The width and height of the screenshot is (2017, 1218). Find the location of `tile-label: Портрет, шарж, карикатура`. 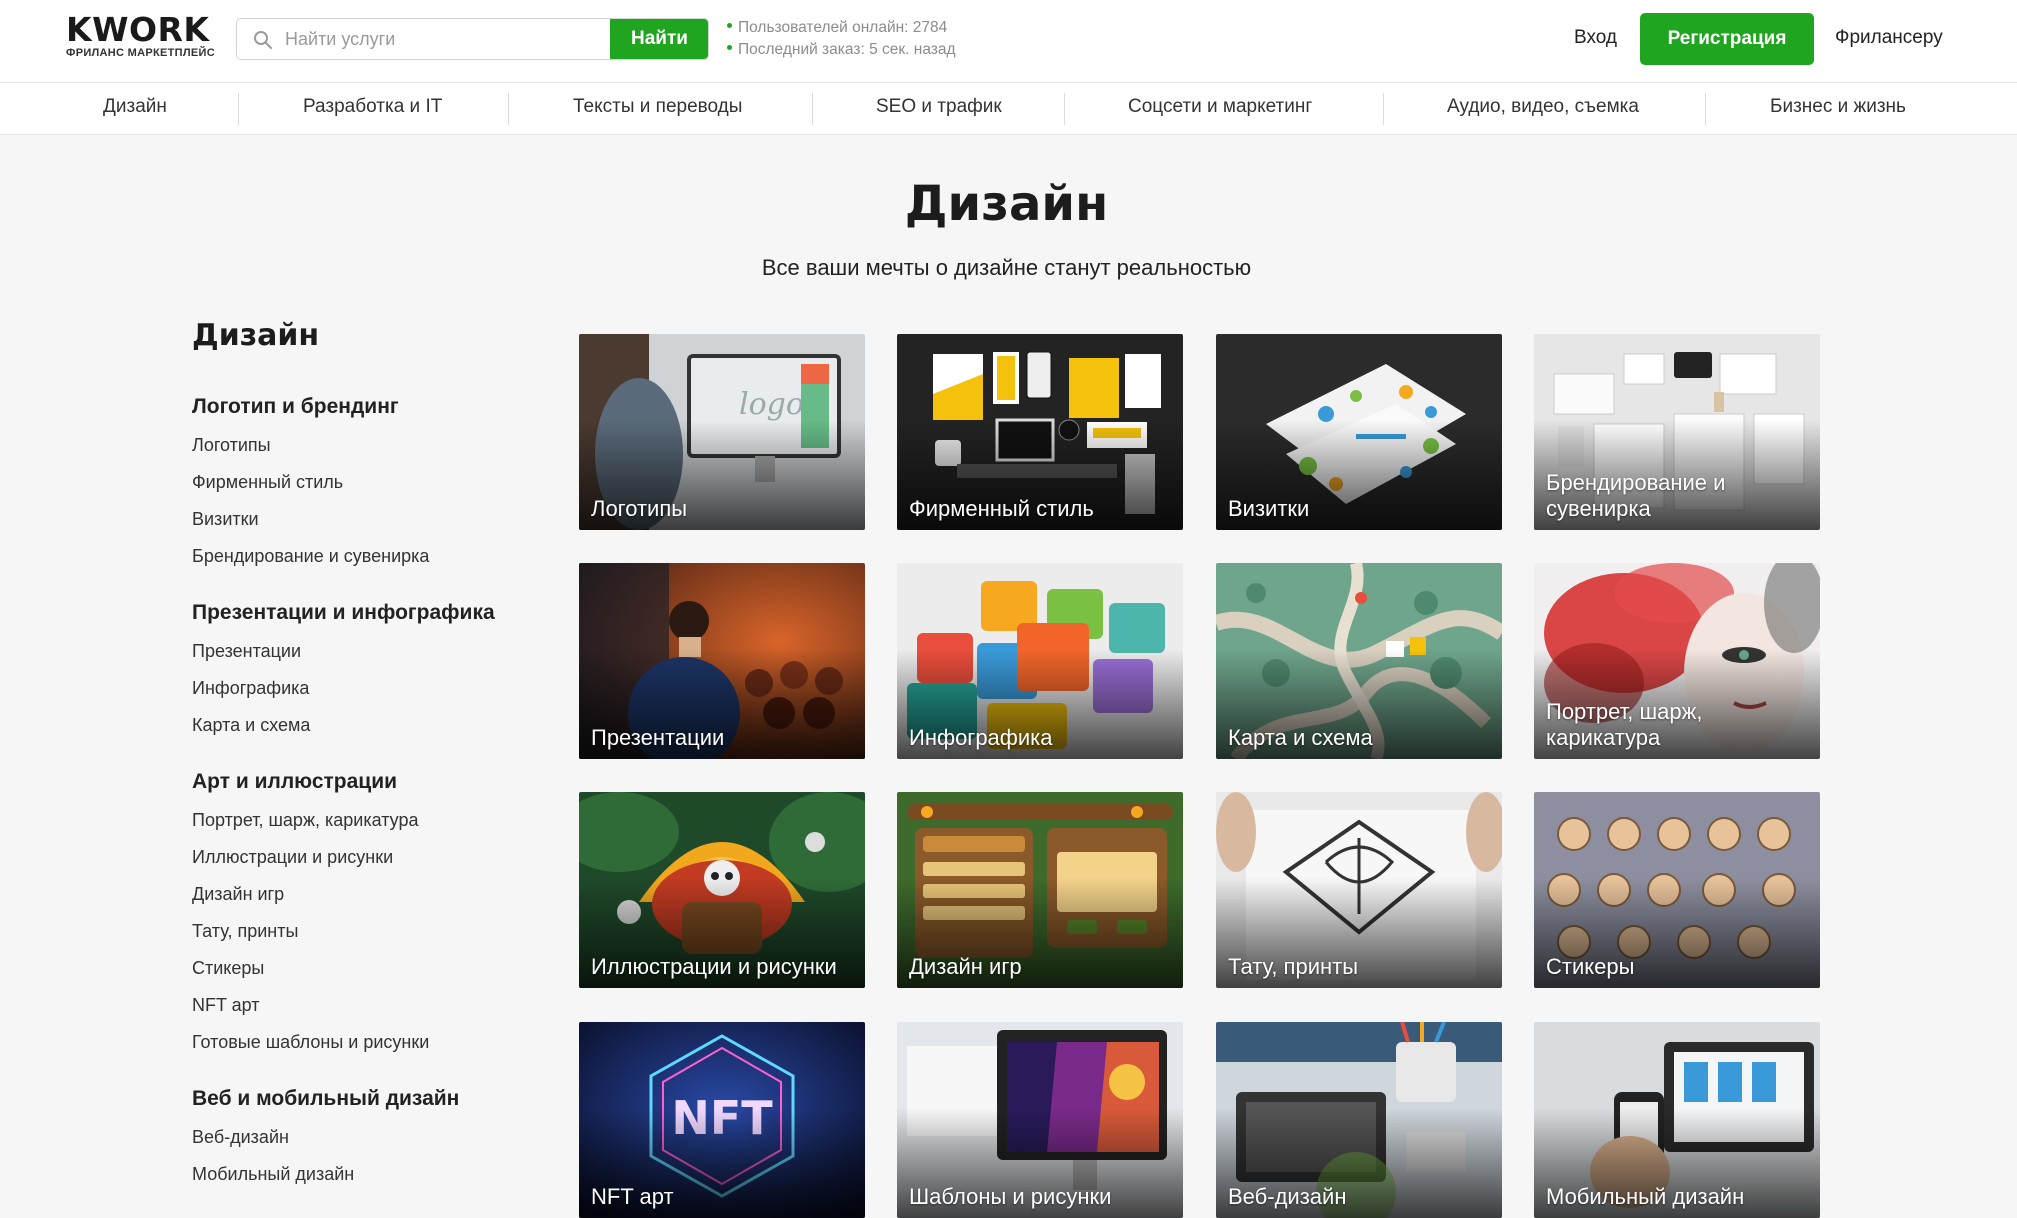

tile-label: Портрет, шарж, карикатура is located at coordinates (1624, 724).